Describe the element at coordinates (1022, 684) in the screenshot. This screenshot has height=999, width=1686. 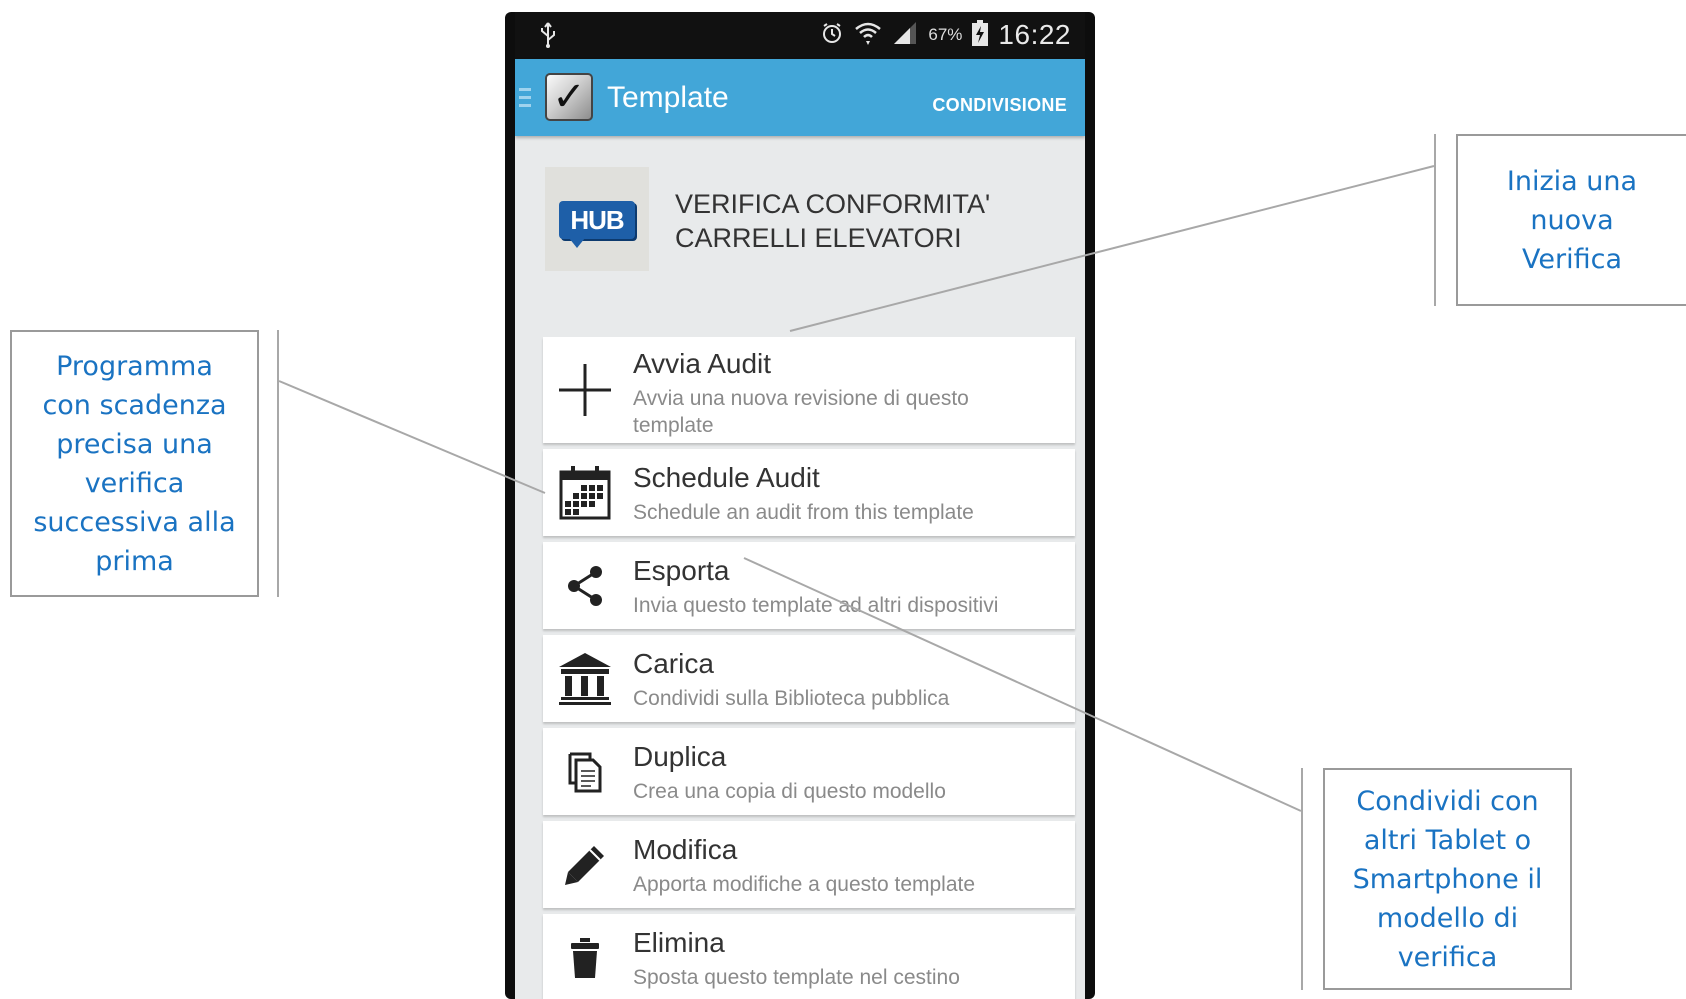
I see `leader-line-share` at that location.